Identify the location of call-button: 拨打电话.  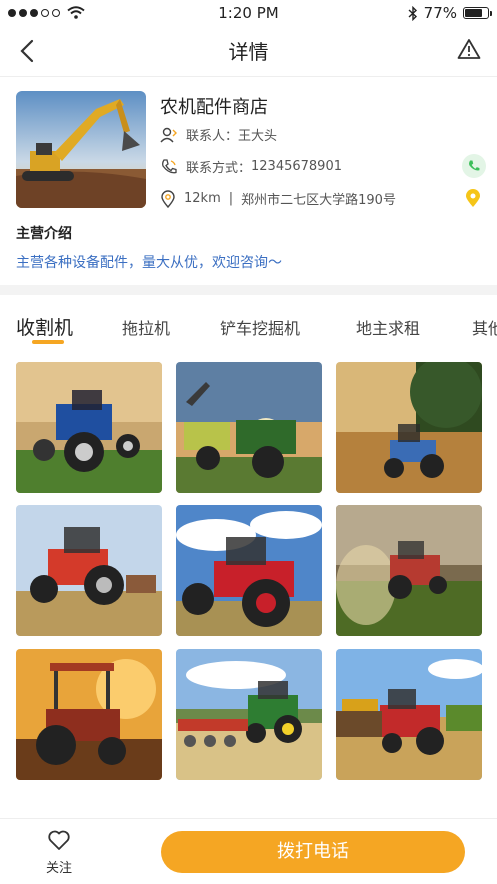
(313, 852).